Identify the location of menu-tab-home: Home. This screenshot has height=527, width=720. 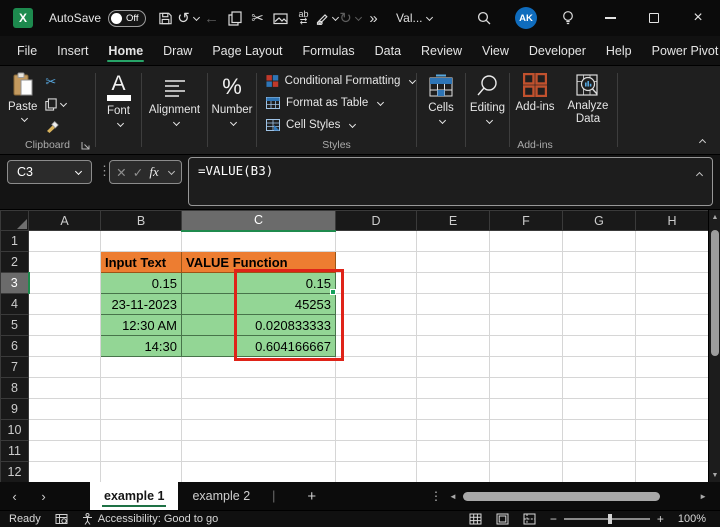
(125, 50).